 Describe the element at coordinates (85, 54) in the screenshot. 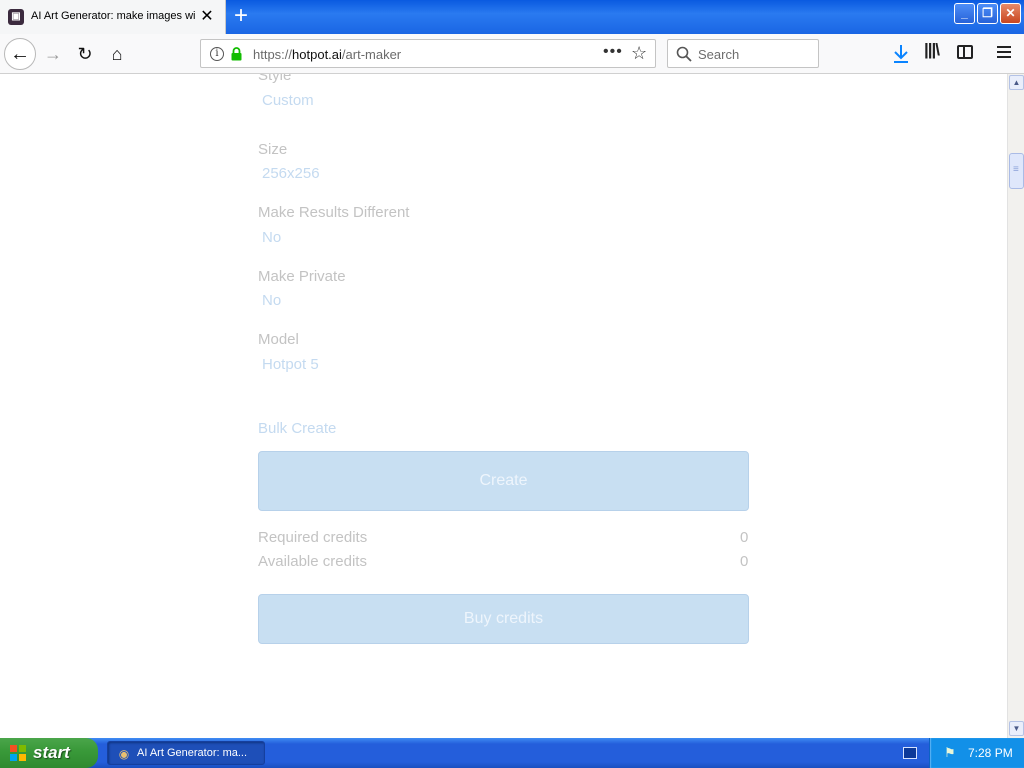

I see `reload-icon: ↻` at that location.